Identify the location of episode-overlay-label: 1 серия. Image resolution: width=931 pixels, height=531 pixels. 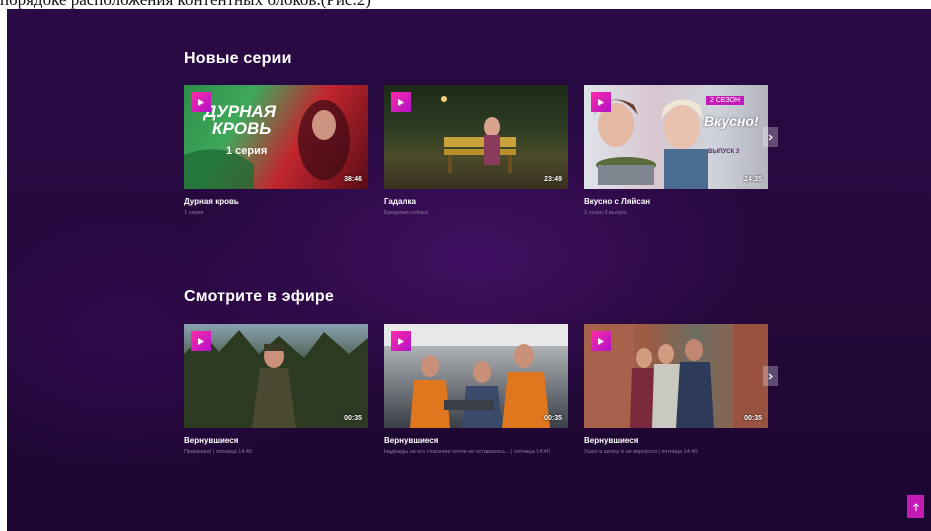
(247, 151).